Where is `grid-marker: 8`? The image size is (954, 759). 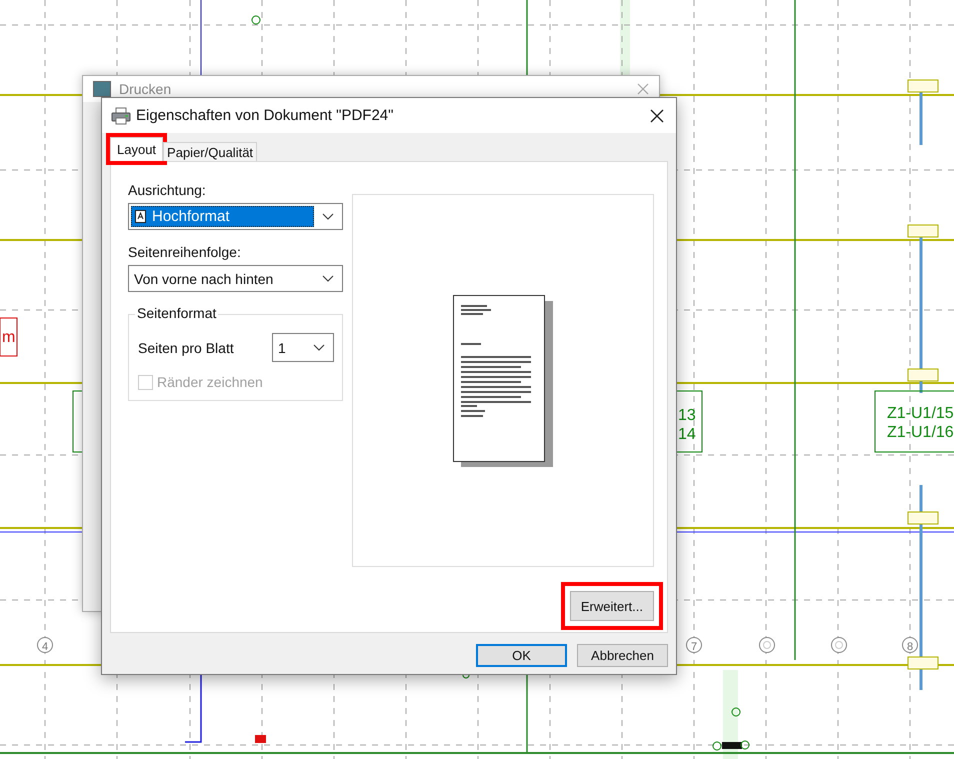 grid-marker: 8 is located at coordinates (910, 645).